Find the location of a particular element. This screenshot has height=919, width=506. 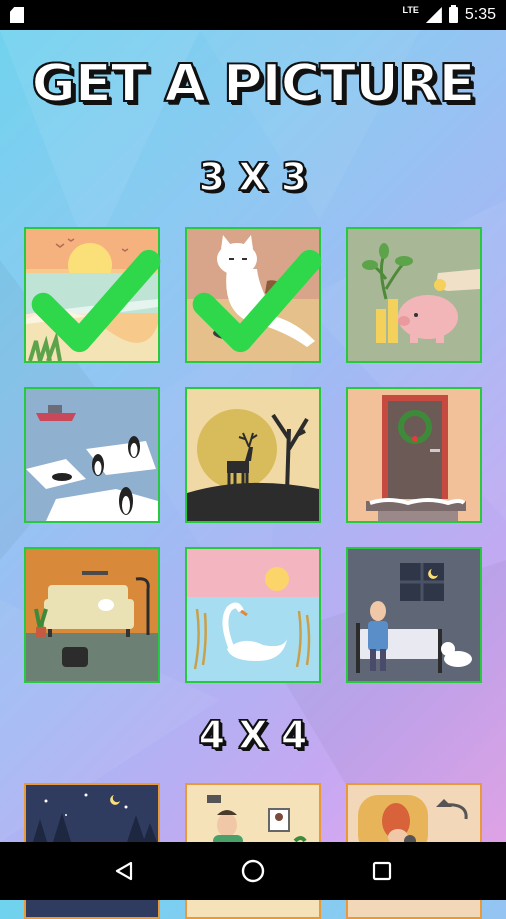

picture-tile-living-room-cat is located at coordinates (92, 615).